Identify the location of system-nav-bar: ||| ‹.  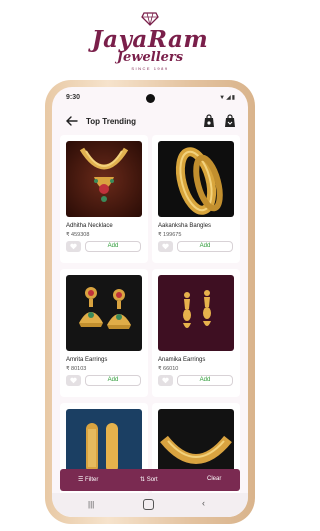
(150, 505).